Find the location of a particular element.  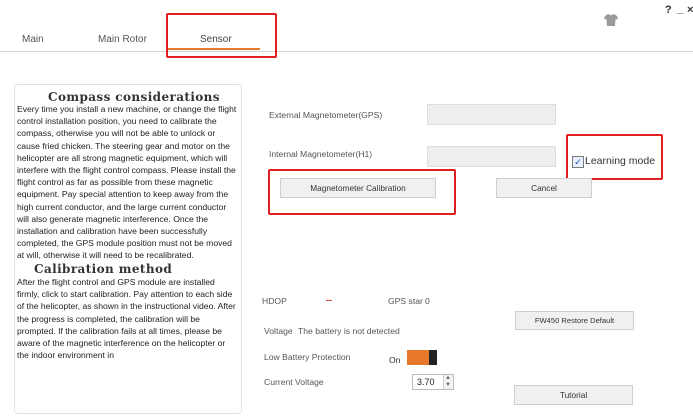

tab-main: Main is located at coordinates (33, 39).